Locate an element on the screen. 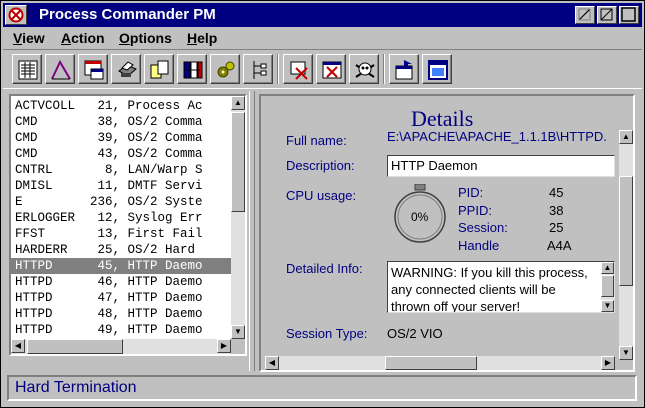 The image size is (645, 408). process-name: DMISL is located at coordinates (49, 186).